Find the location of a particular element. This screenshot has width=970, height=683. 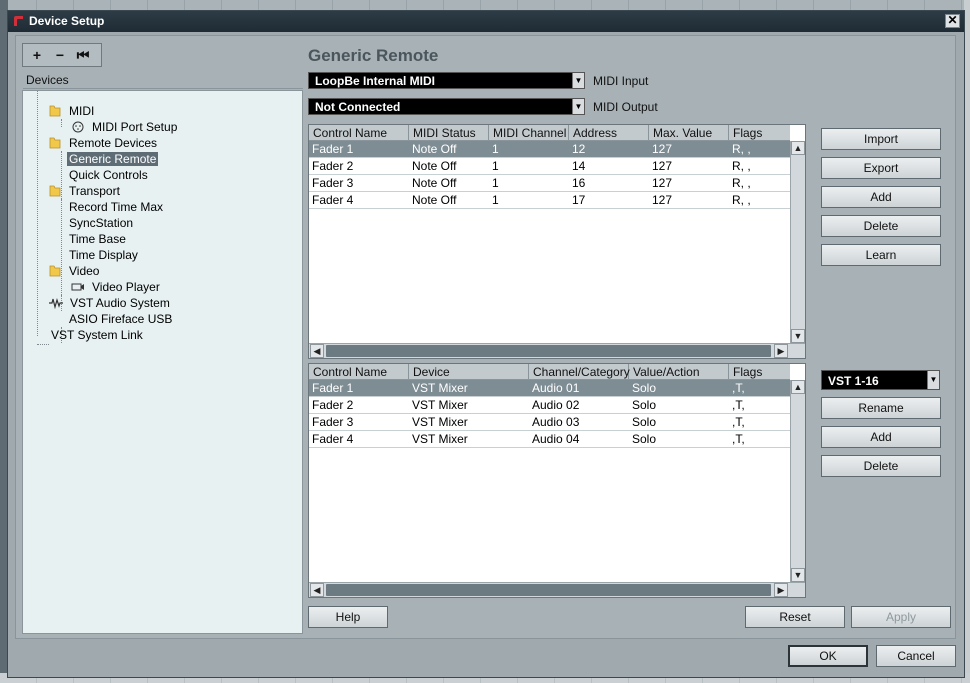

tree-item-transport: Transport is located at coordinates (85, 191).